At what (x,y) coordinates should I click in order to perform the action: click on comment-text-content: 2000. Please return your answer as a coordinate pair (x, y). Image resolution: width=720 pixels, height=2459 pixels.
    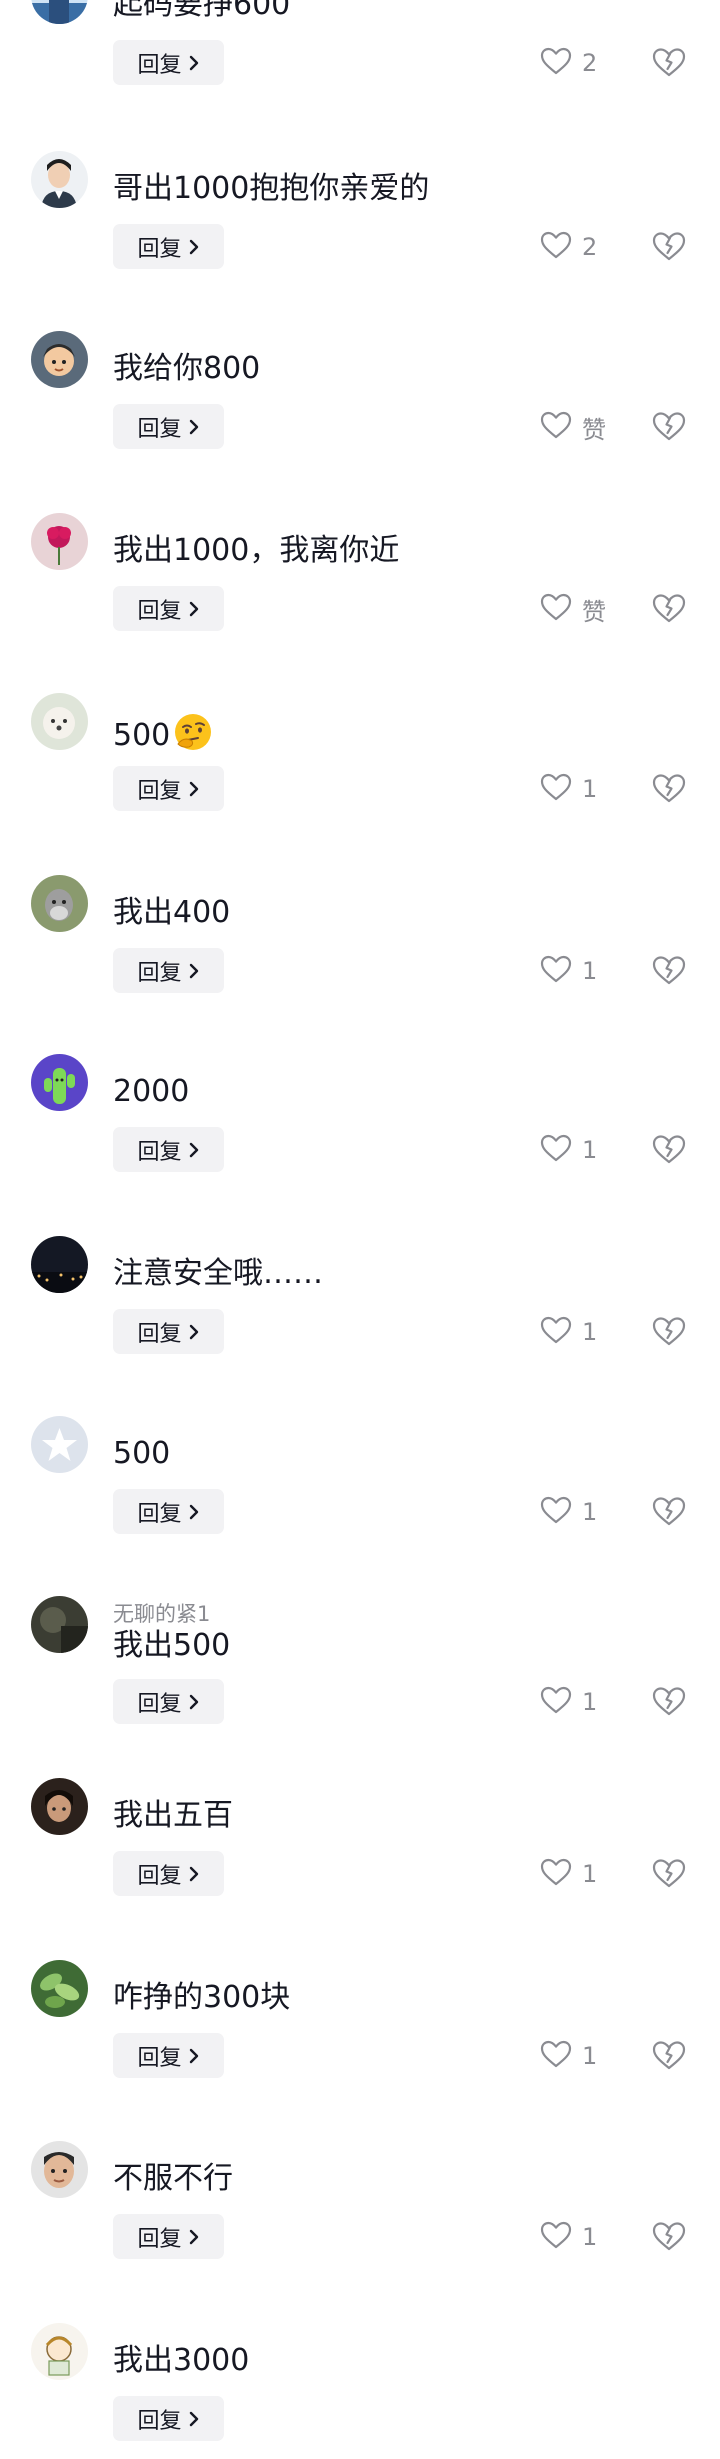
    Looking at the image, I should click on (151, 1091).